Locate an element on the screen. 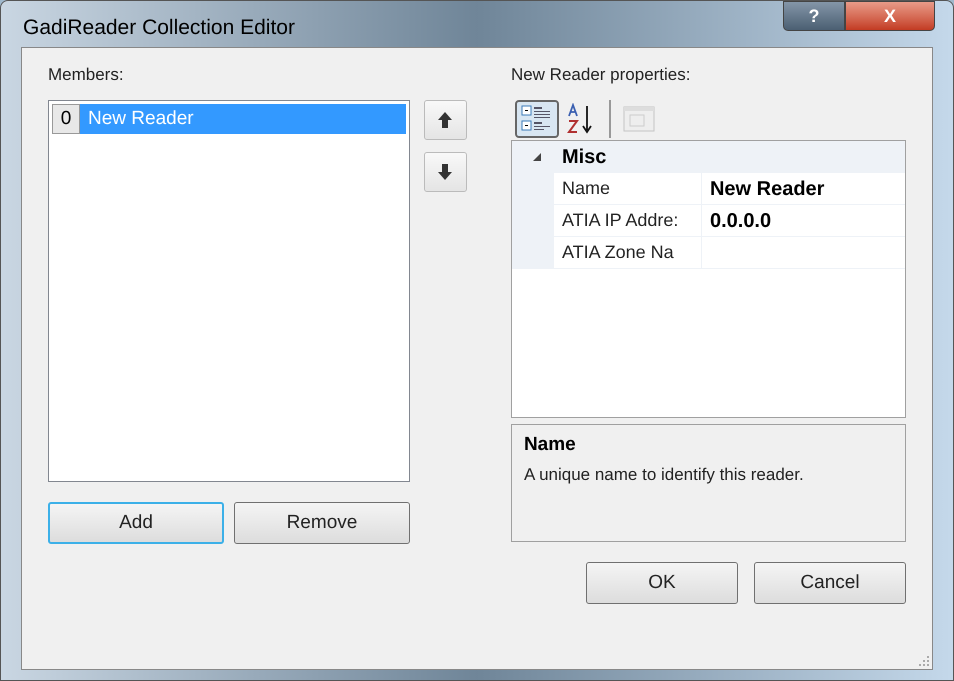  collapse-arrow-icon is located at coordinates (537, 157).